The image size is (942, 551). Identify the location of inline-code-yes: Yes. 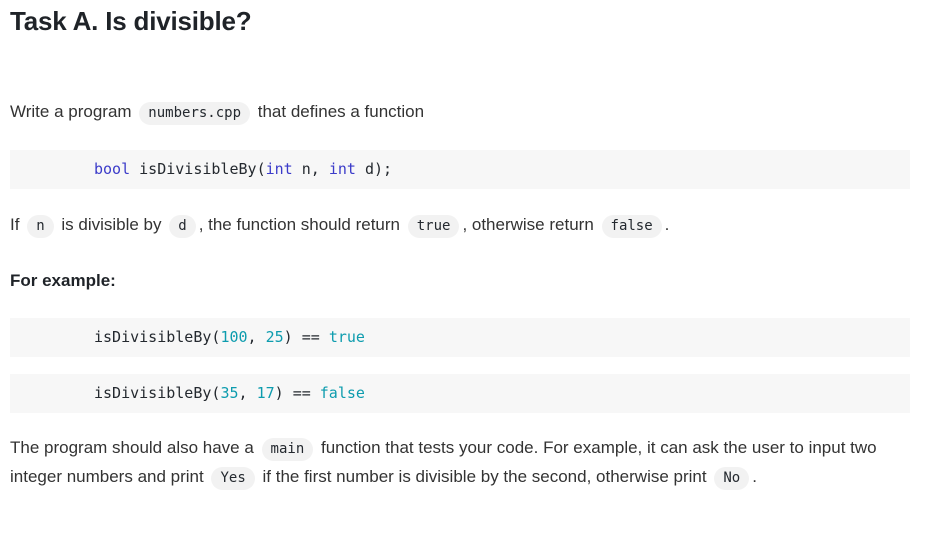
(233, 478).